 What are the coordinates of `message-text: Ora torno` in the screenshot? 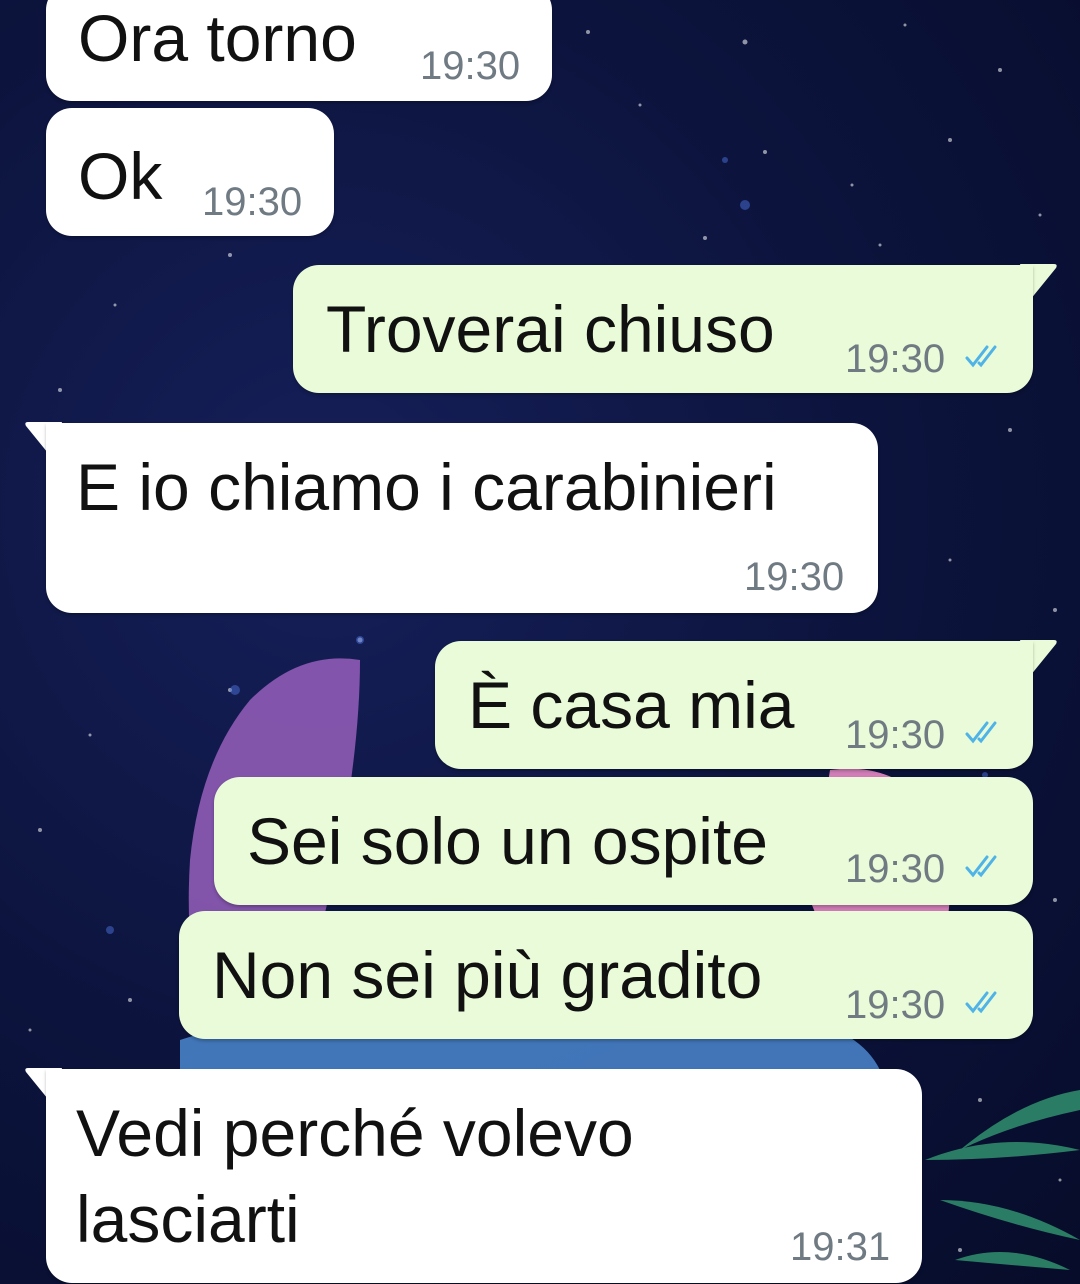 It's located at (217, 38).